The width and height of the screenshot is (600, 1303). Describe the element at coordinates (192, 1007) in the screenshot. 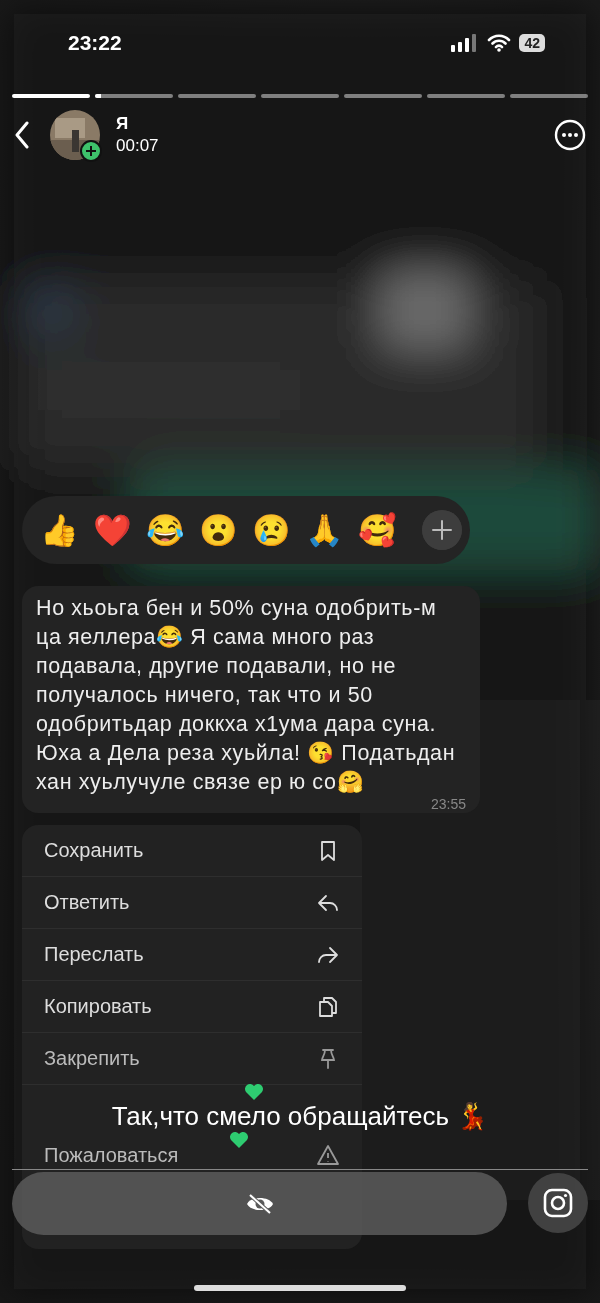

I see `menu-item: Копировать` at that location.